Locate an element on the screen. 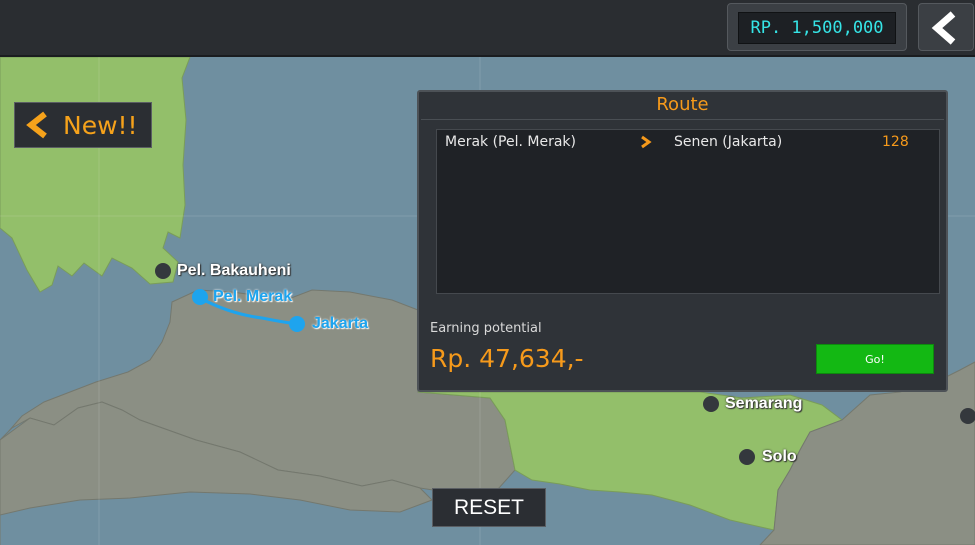  money-value: RP. 1,500,000 is located at coordinates (817, 28).